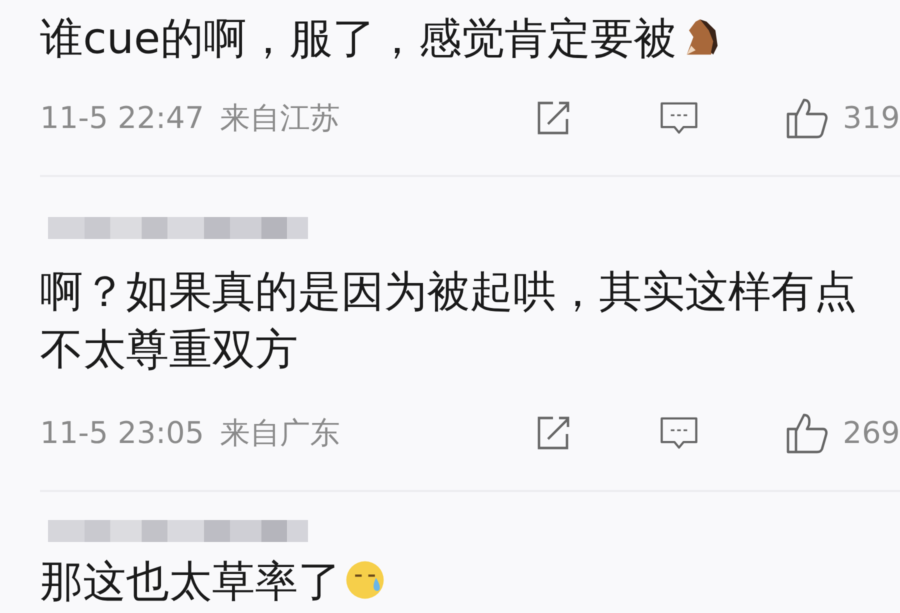 Image resolution: width=900 pixels, height=613 pixels. Describe the element at coordinates (280, 433) in the screenshot. I see `comment-location: 来自广东` at that location.